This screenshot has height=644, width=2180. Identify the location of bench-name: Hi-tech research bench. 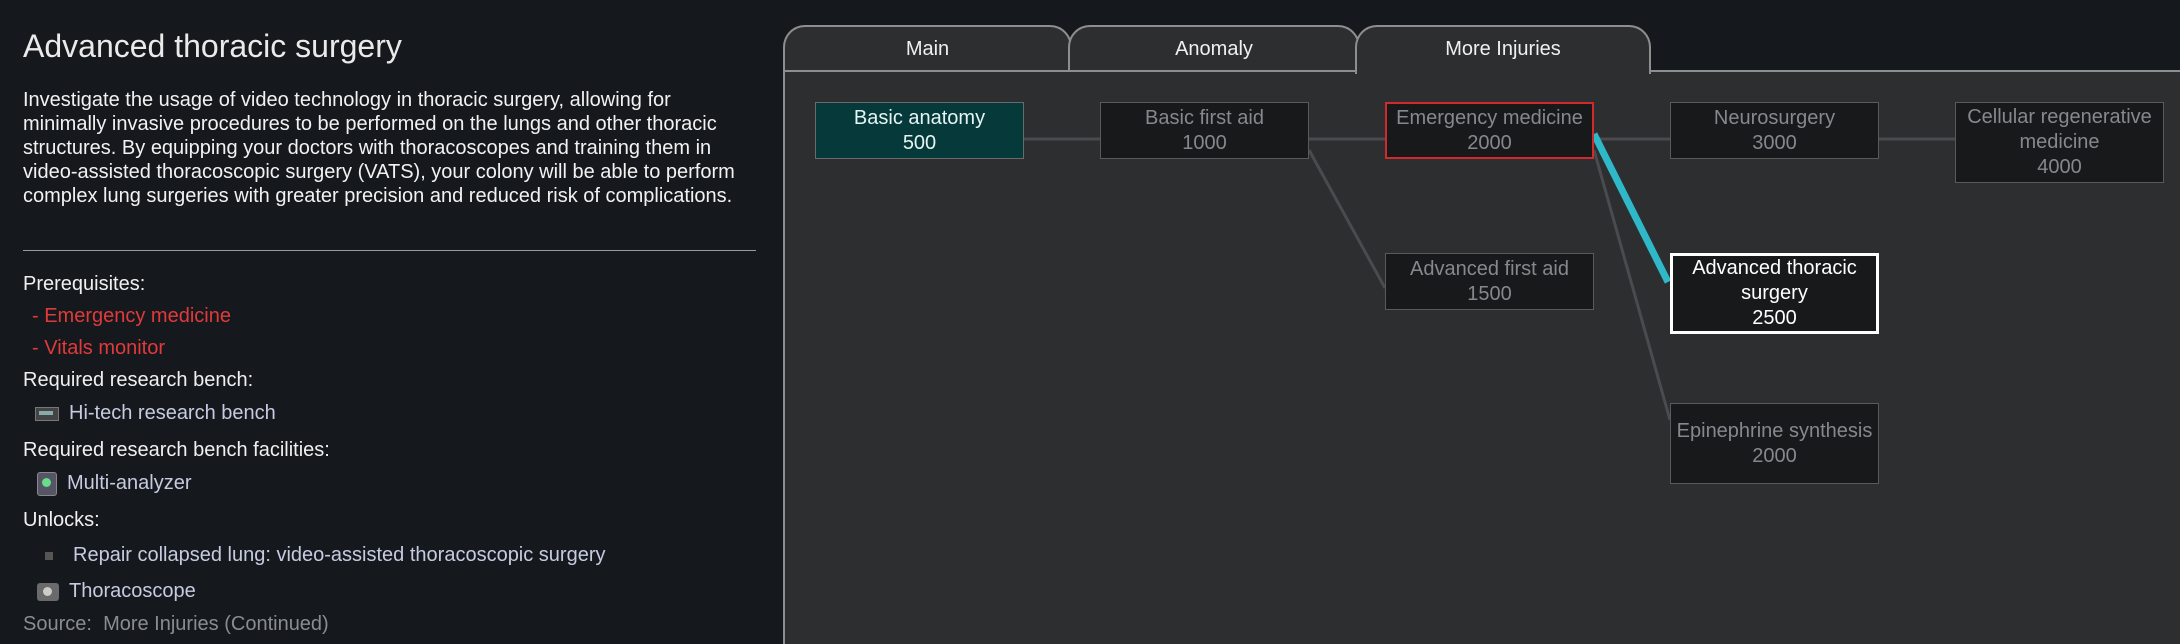
(172, 413).